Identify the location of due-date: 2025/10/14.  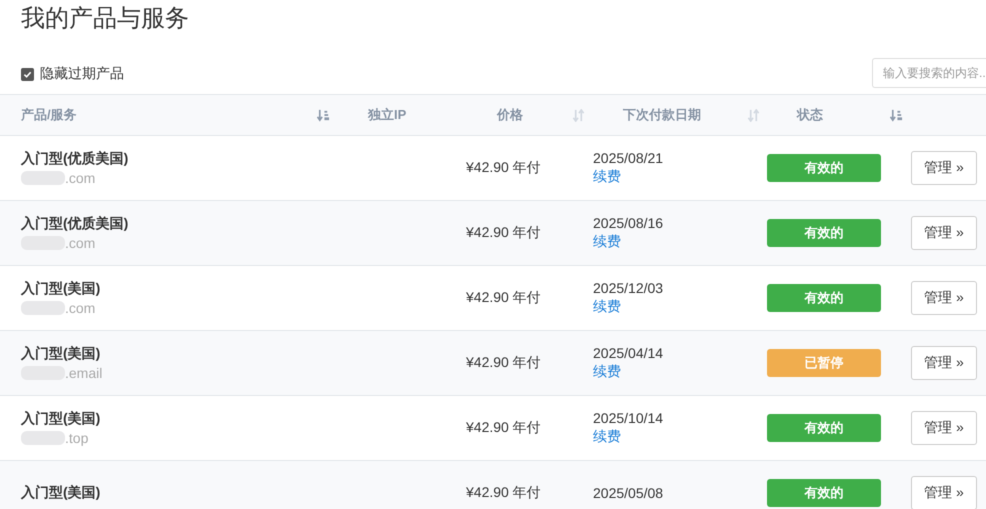
(628, 418).